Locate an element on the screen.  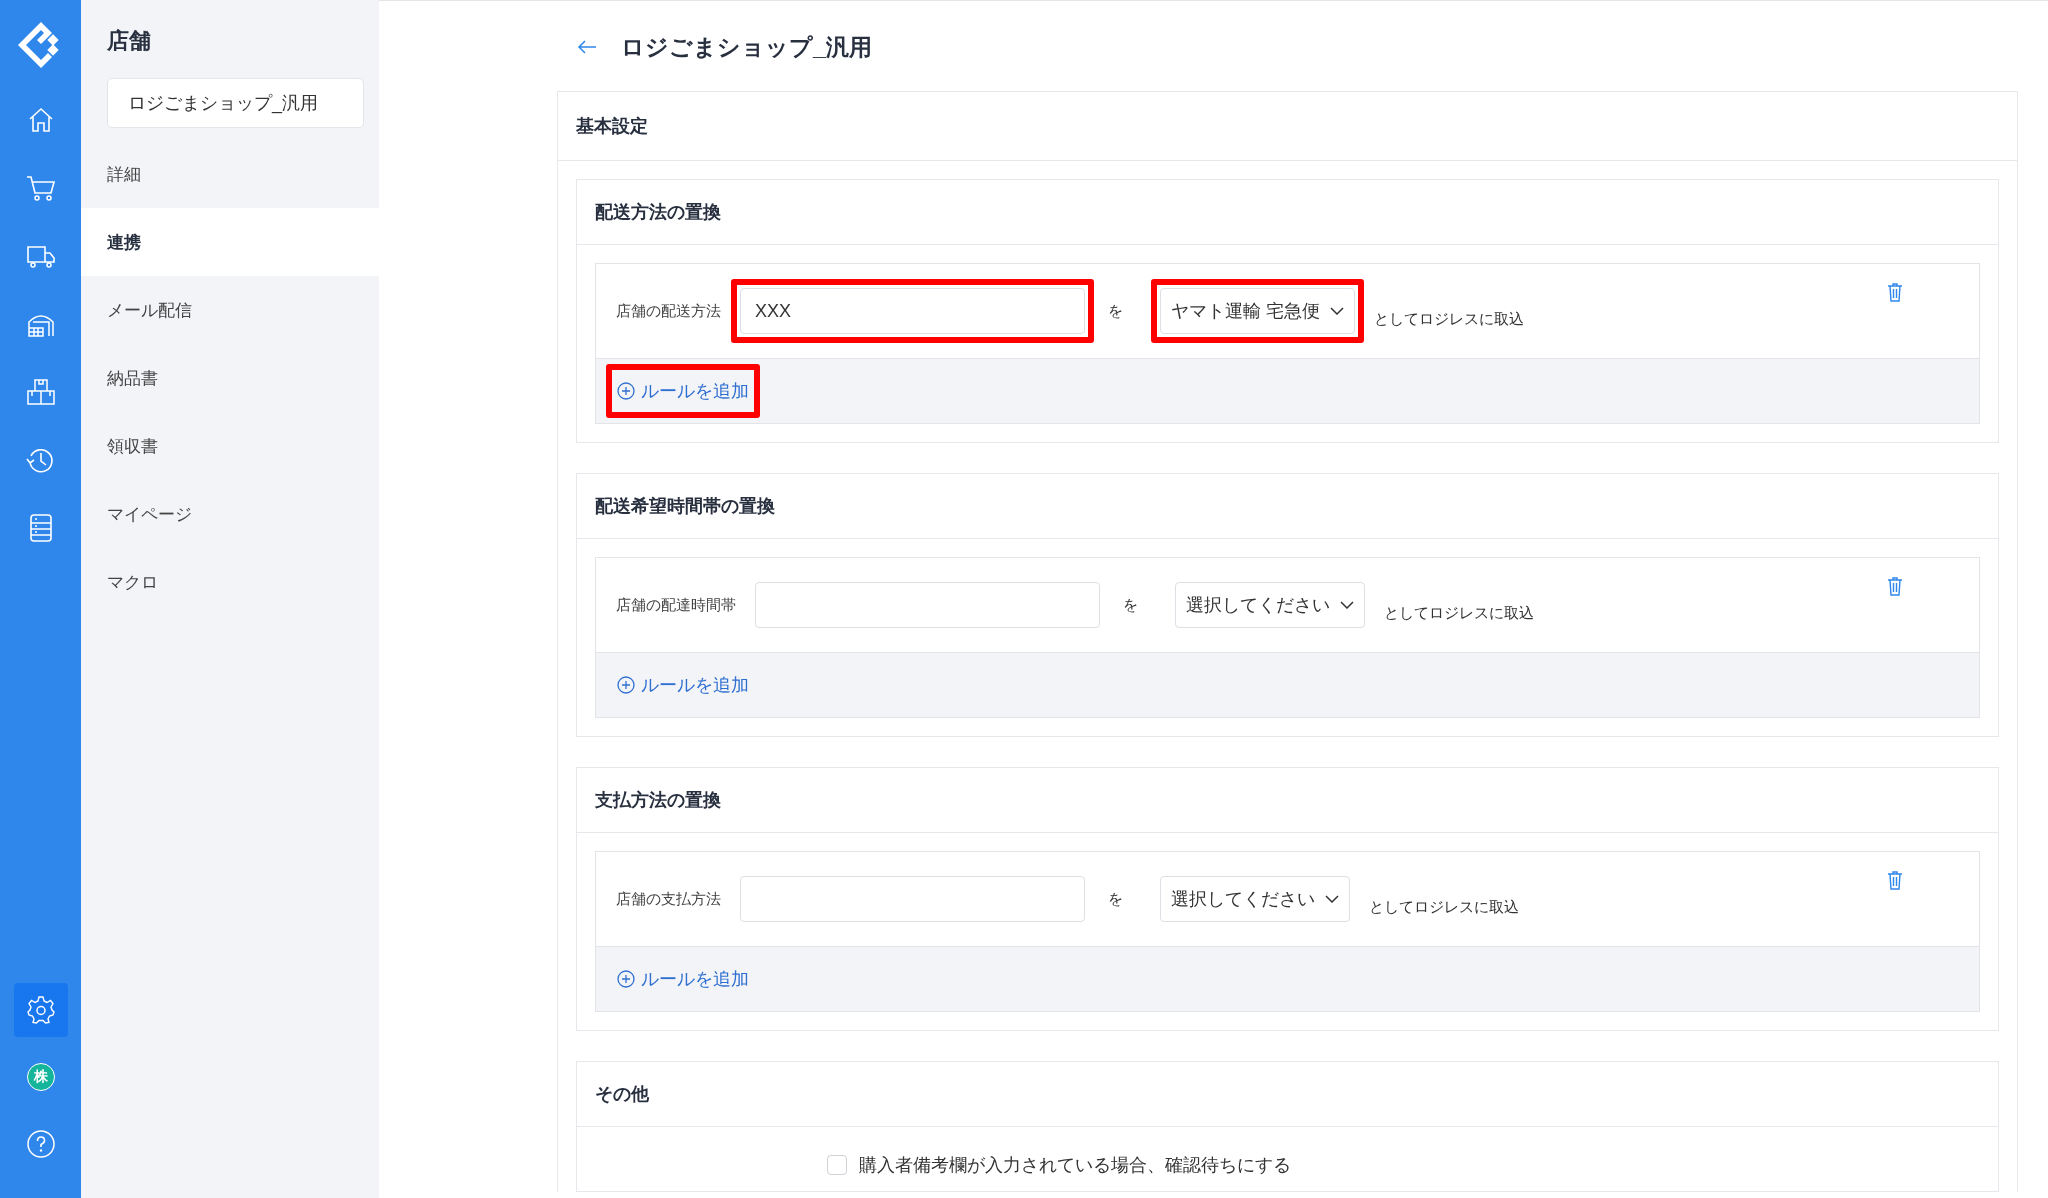
section-title: その他 is located at coordinates (1287, 1094).